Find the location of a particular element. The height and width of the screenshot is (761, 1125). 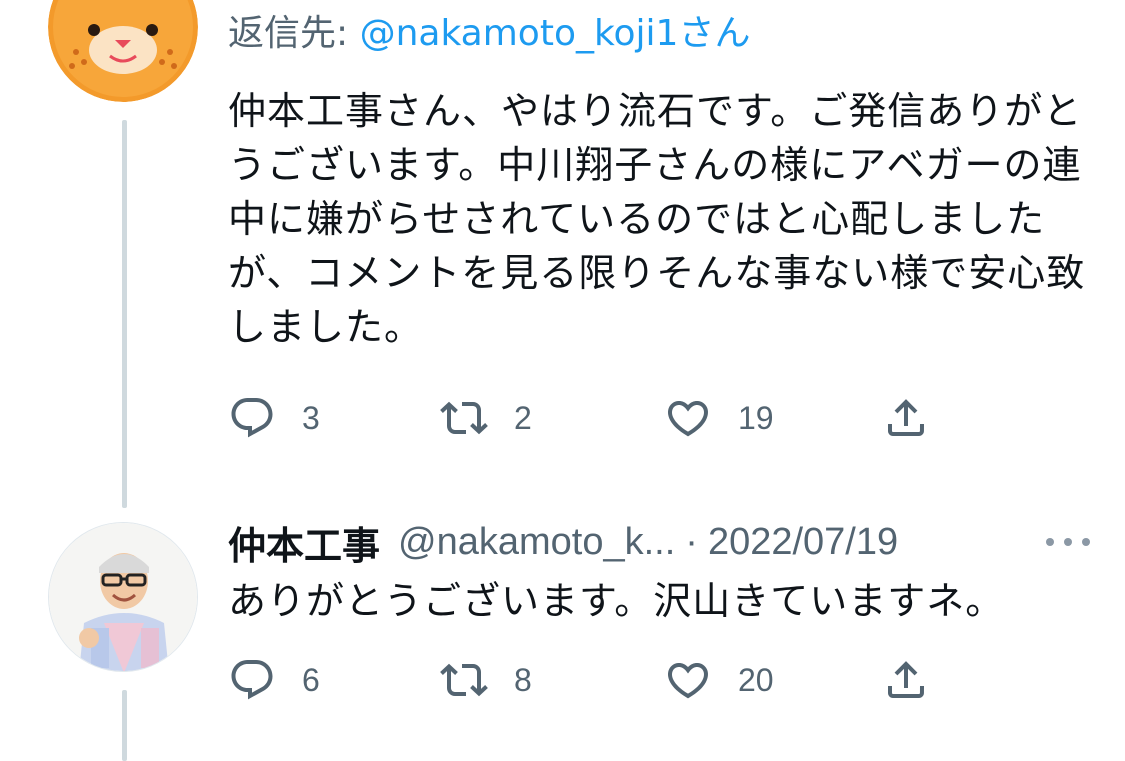

tweet-date: 2022/07/19 is located at coordinates (803, 542).